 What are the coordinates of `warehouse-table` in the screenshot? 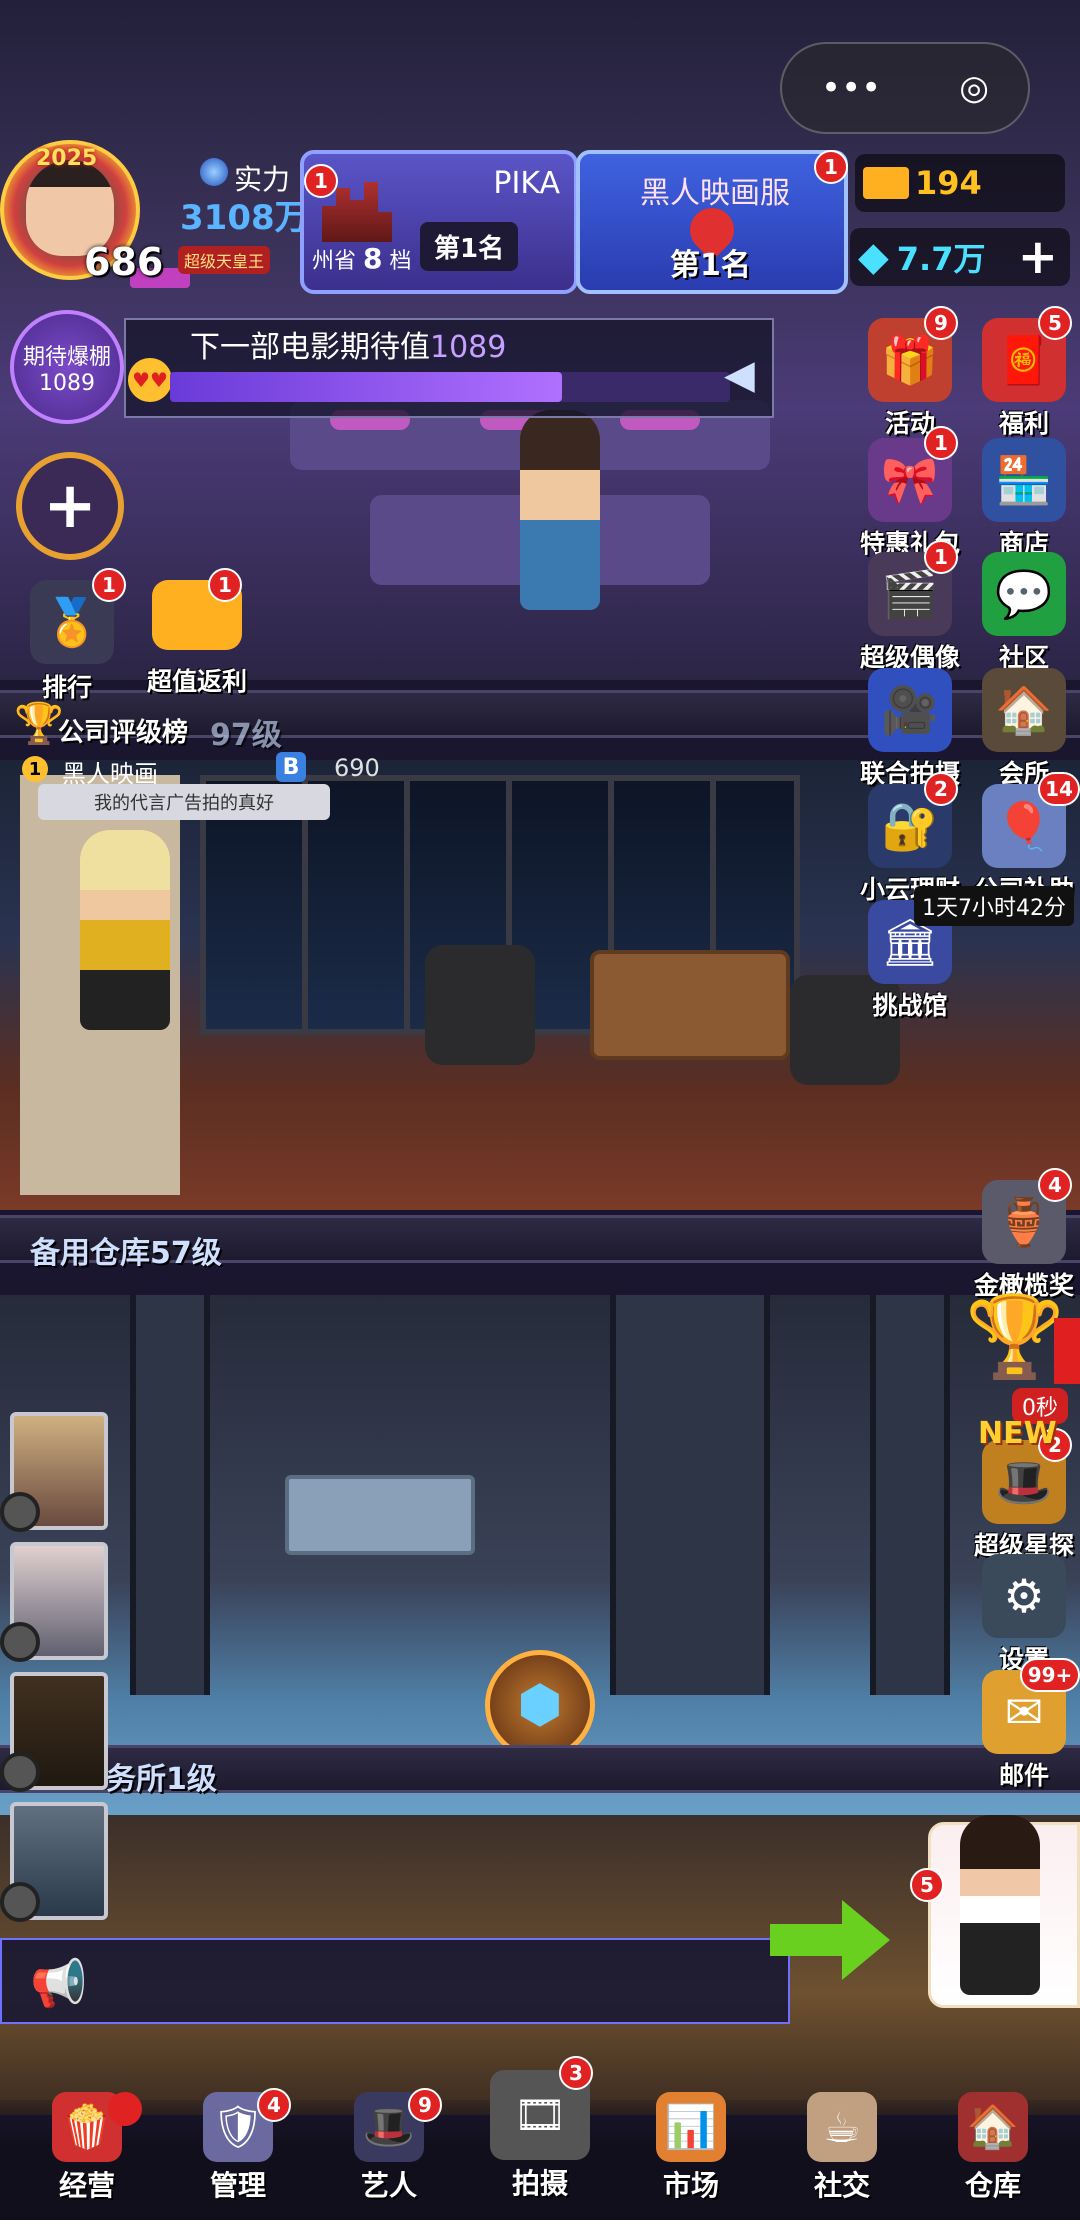 It's located at (380, 1515).